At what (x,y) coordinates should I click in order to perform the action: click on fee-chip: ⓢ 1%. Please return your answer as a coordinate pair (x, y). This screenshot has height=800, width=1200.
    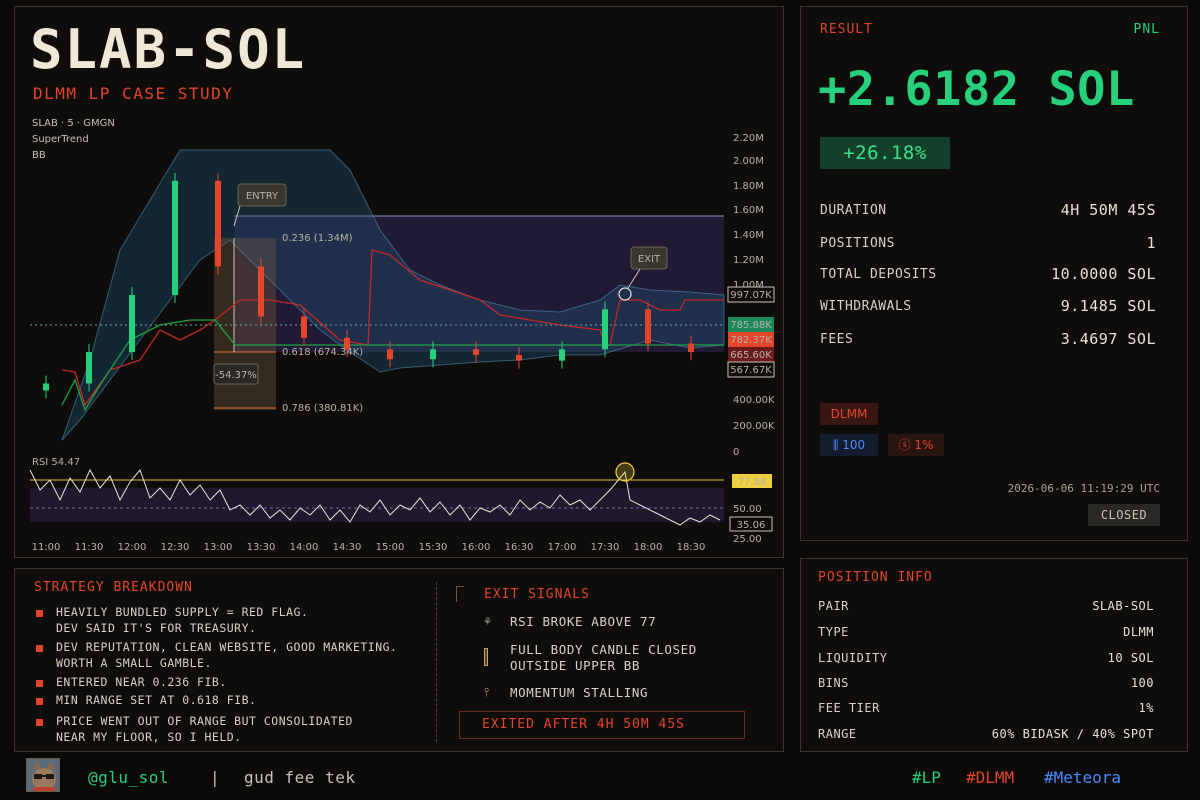
    Looking at the image, I should click on (916, 445).